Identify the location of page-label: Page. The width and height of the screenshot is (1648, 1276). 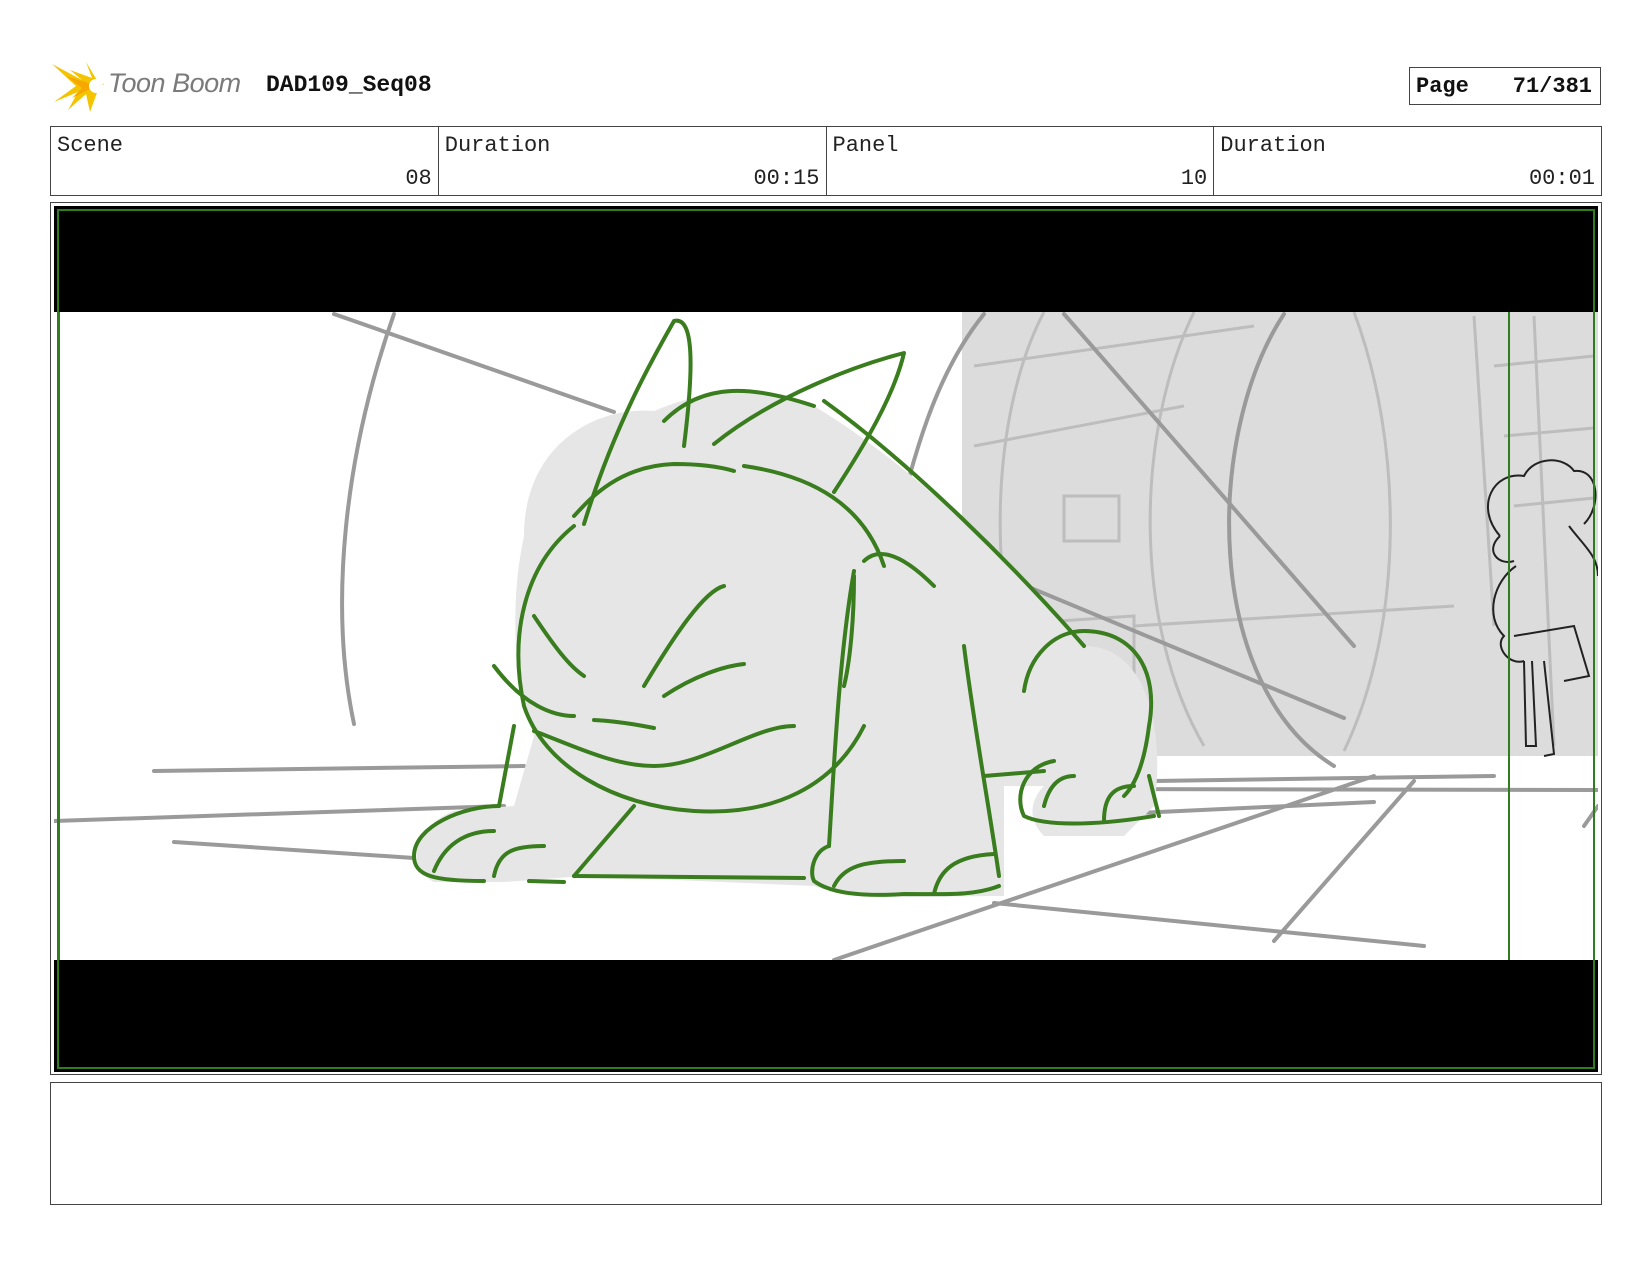
(1442, 86).